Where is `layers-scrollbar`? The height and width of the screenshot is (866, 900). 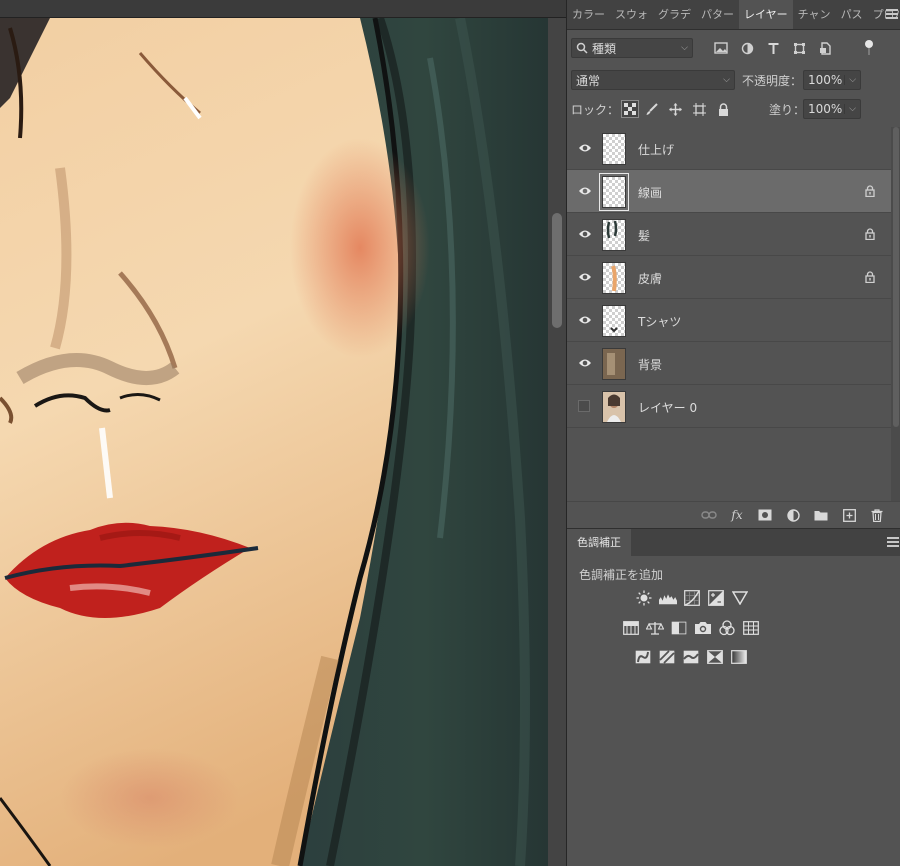
layers-scrollbar is located at coordinates (895, 314).